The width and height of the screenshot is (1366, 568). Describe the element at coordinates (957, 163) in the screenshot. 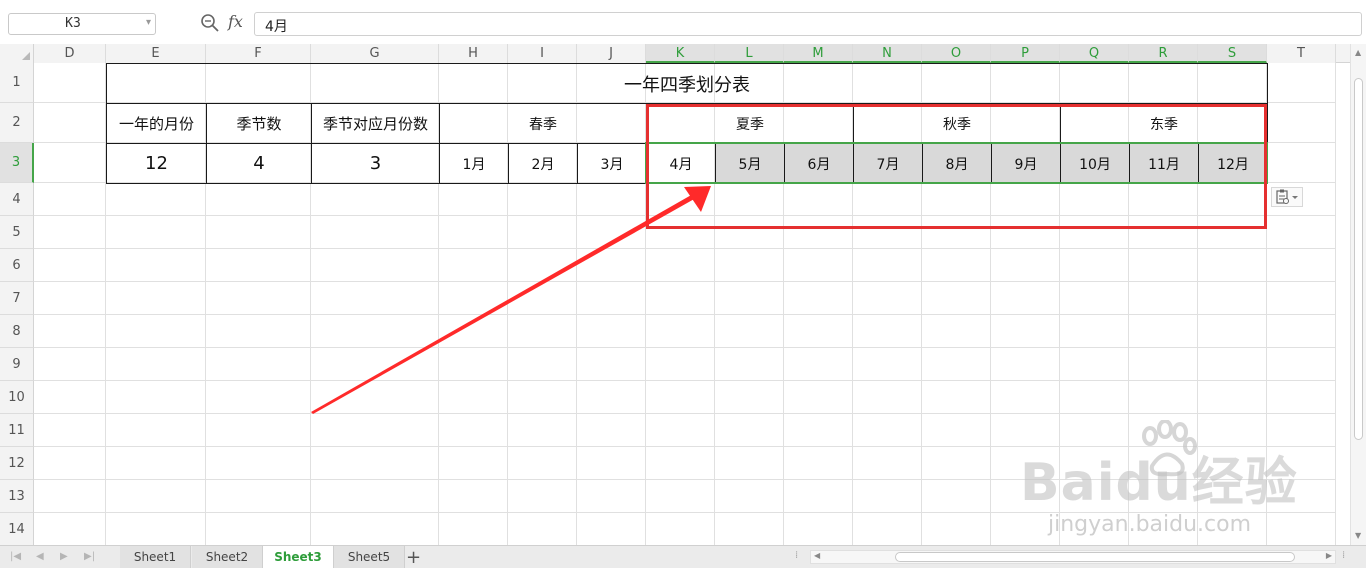

I see `month-cell: 8月` at that location.